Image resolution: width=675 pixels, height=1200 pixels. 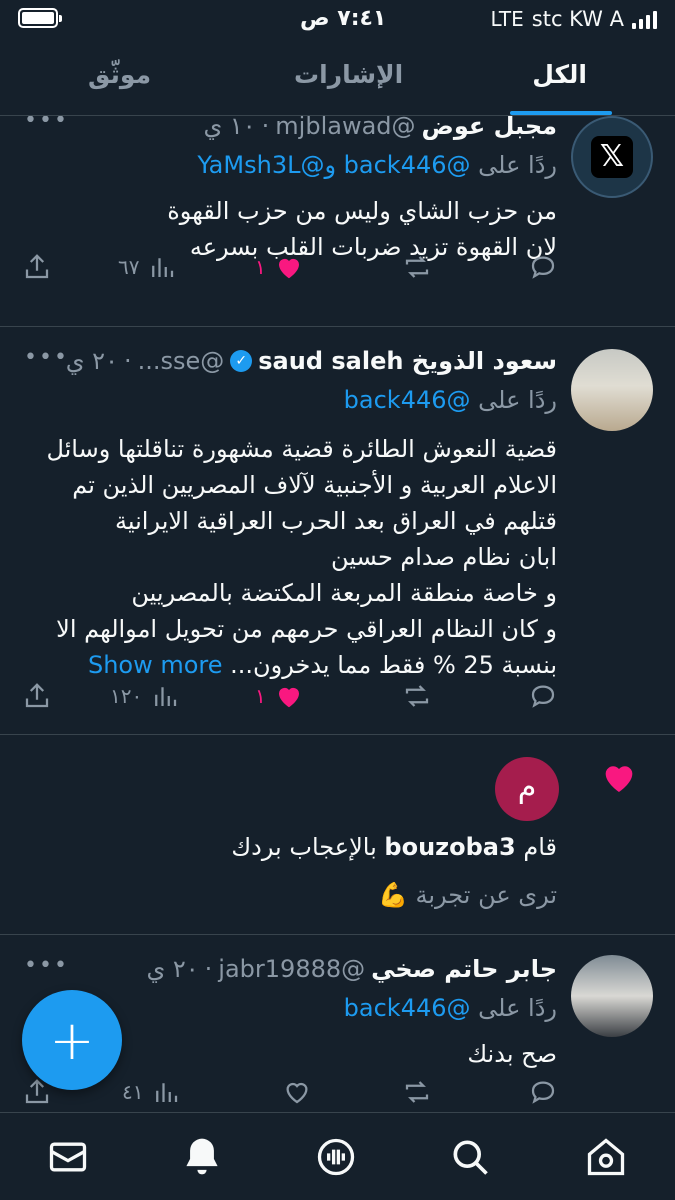 I want to click on post-line: من حزب الشاي وليس من حزب القهوة, so click(x=362, y=211).